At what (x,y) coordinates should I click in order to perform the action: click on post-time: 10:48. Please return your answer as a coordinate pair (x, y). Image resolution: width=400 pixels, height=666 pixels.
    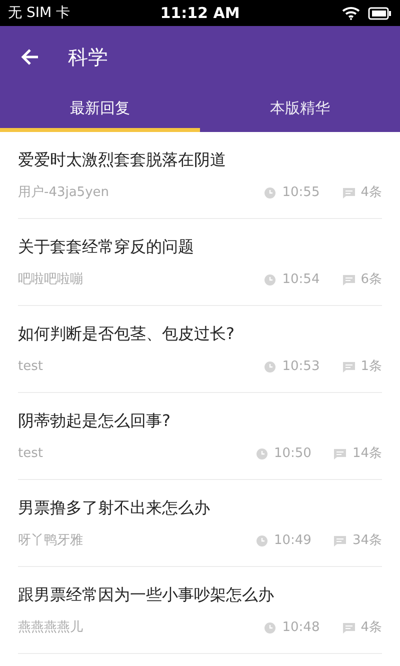
    Looking at the image, I should click on (301, 628).